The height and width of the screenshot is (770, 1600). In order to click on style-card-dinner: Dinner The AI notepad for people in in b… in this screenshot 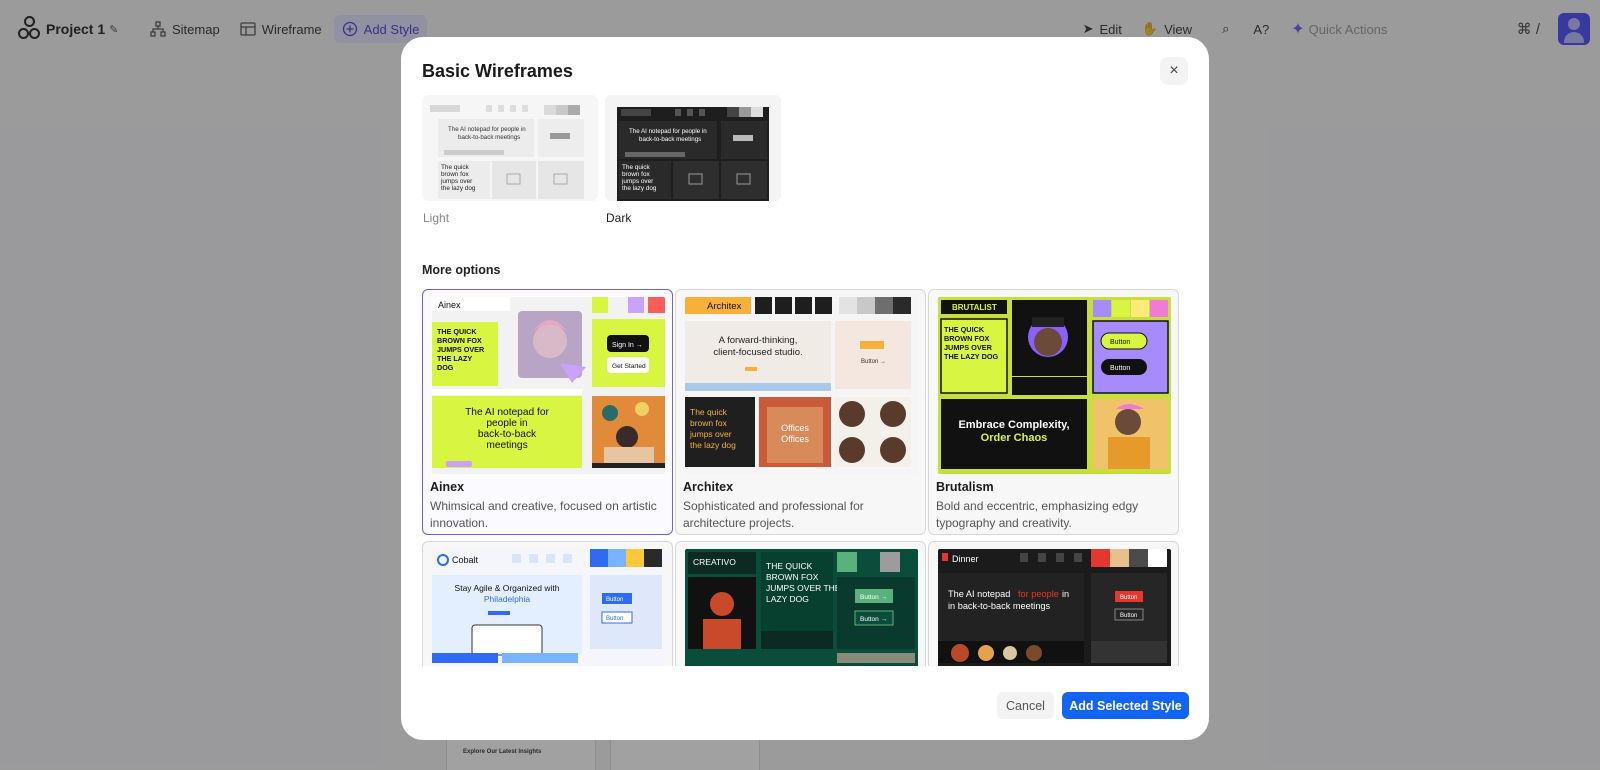, I will do `click(1053, 603)`.